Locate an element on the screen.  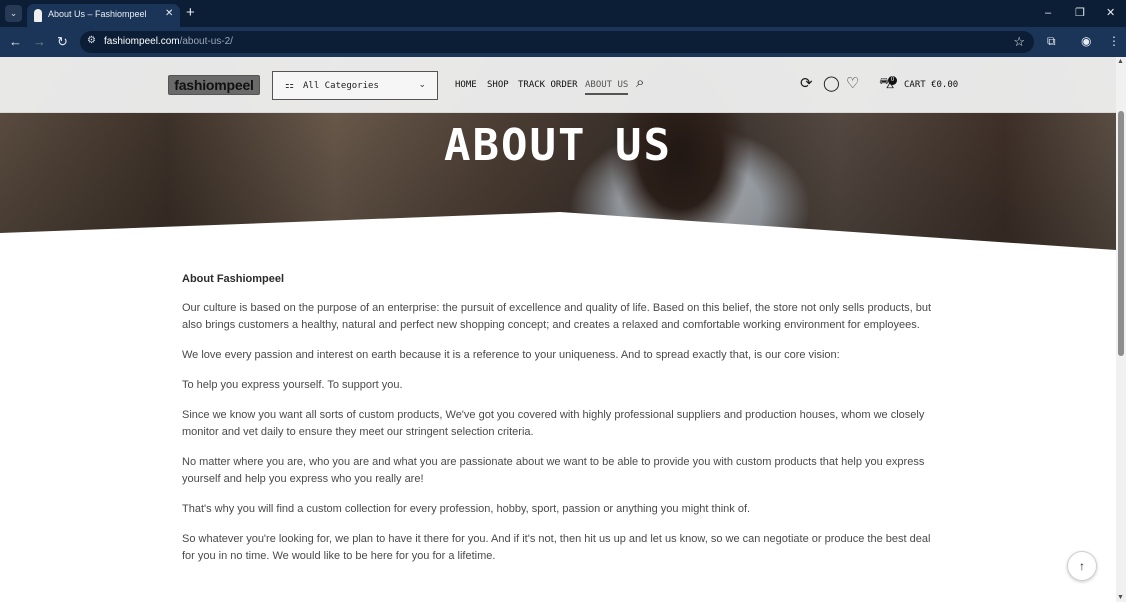
cart-count-badge: 0 is located at coordinates (892, 80).